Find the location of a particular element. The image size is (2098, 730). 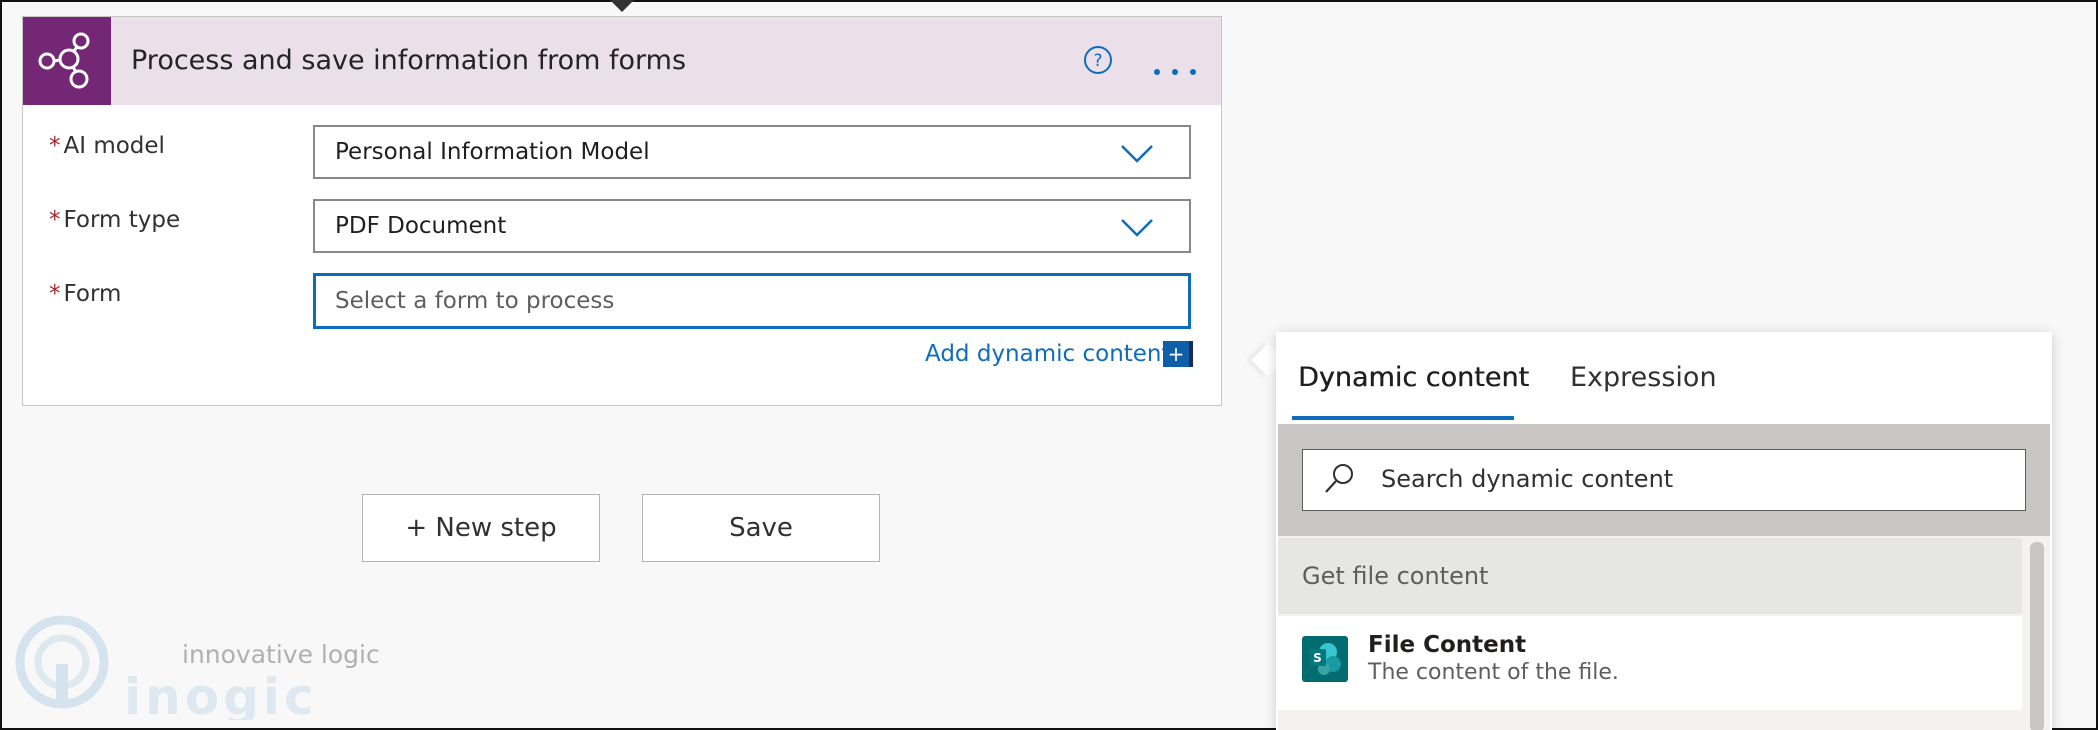

add-dynamic-content-button: + is located at coordinates (1178, 354).